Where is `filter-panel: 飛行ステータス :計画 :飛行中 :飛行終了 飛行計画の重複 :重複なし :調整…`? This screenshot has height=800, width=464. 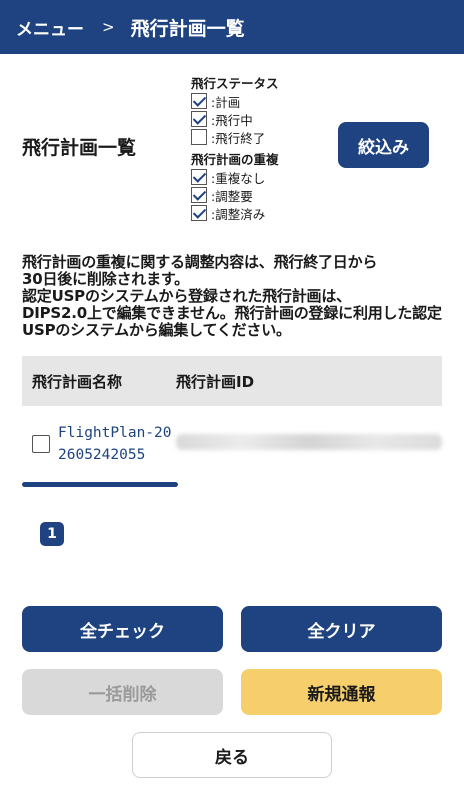 filter-panel: 飛行ステータス :計画 :飛行中 :飛行終了 飛行計画の重複 :重複なし :調整… is located at coordinates (261, 149).